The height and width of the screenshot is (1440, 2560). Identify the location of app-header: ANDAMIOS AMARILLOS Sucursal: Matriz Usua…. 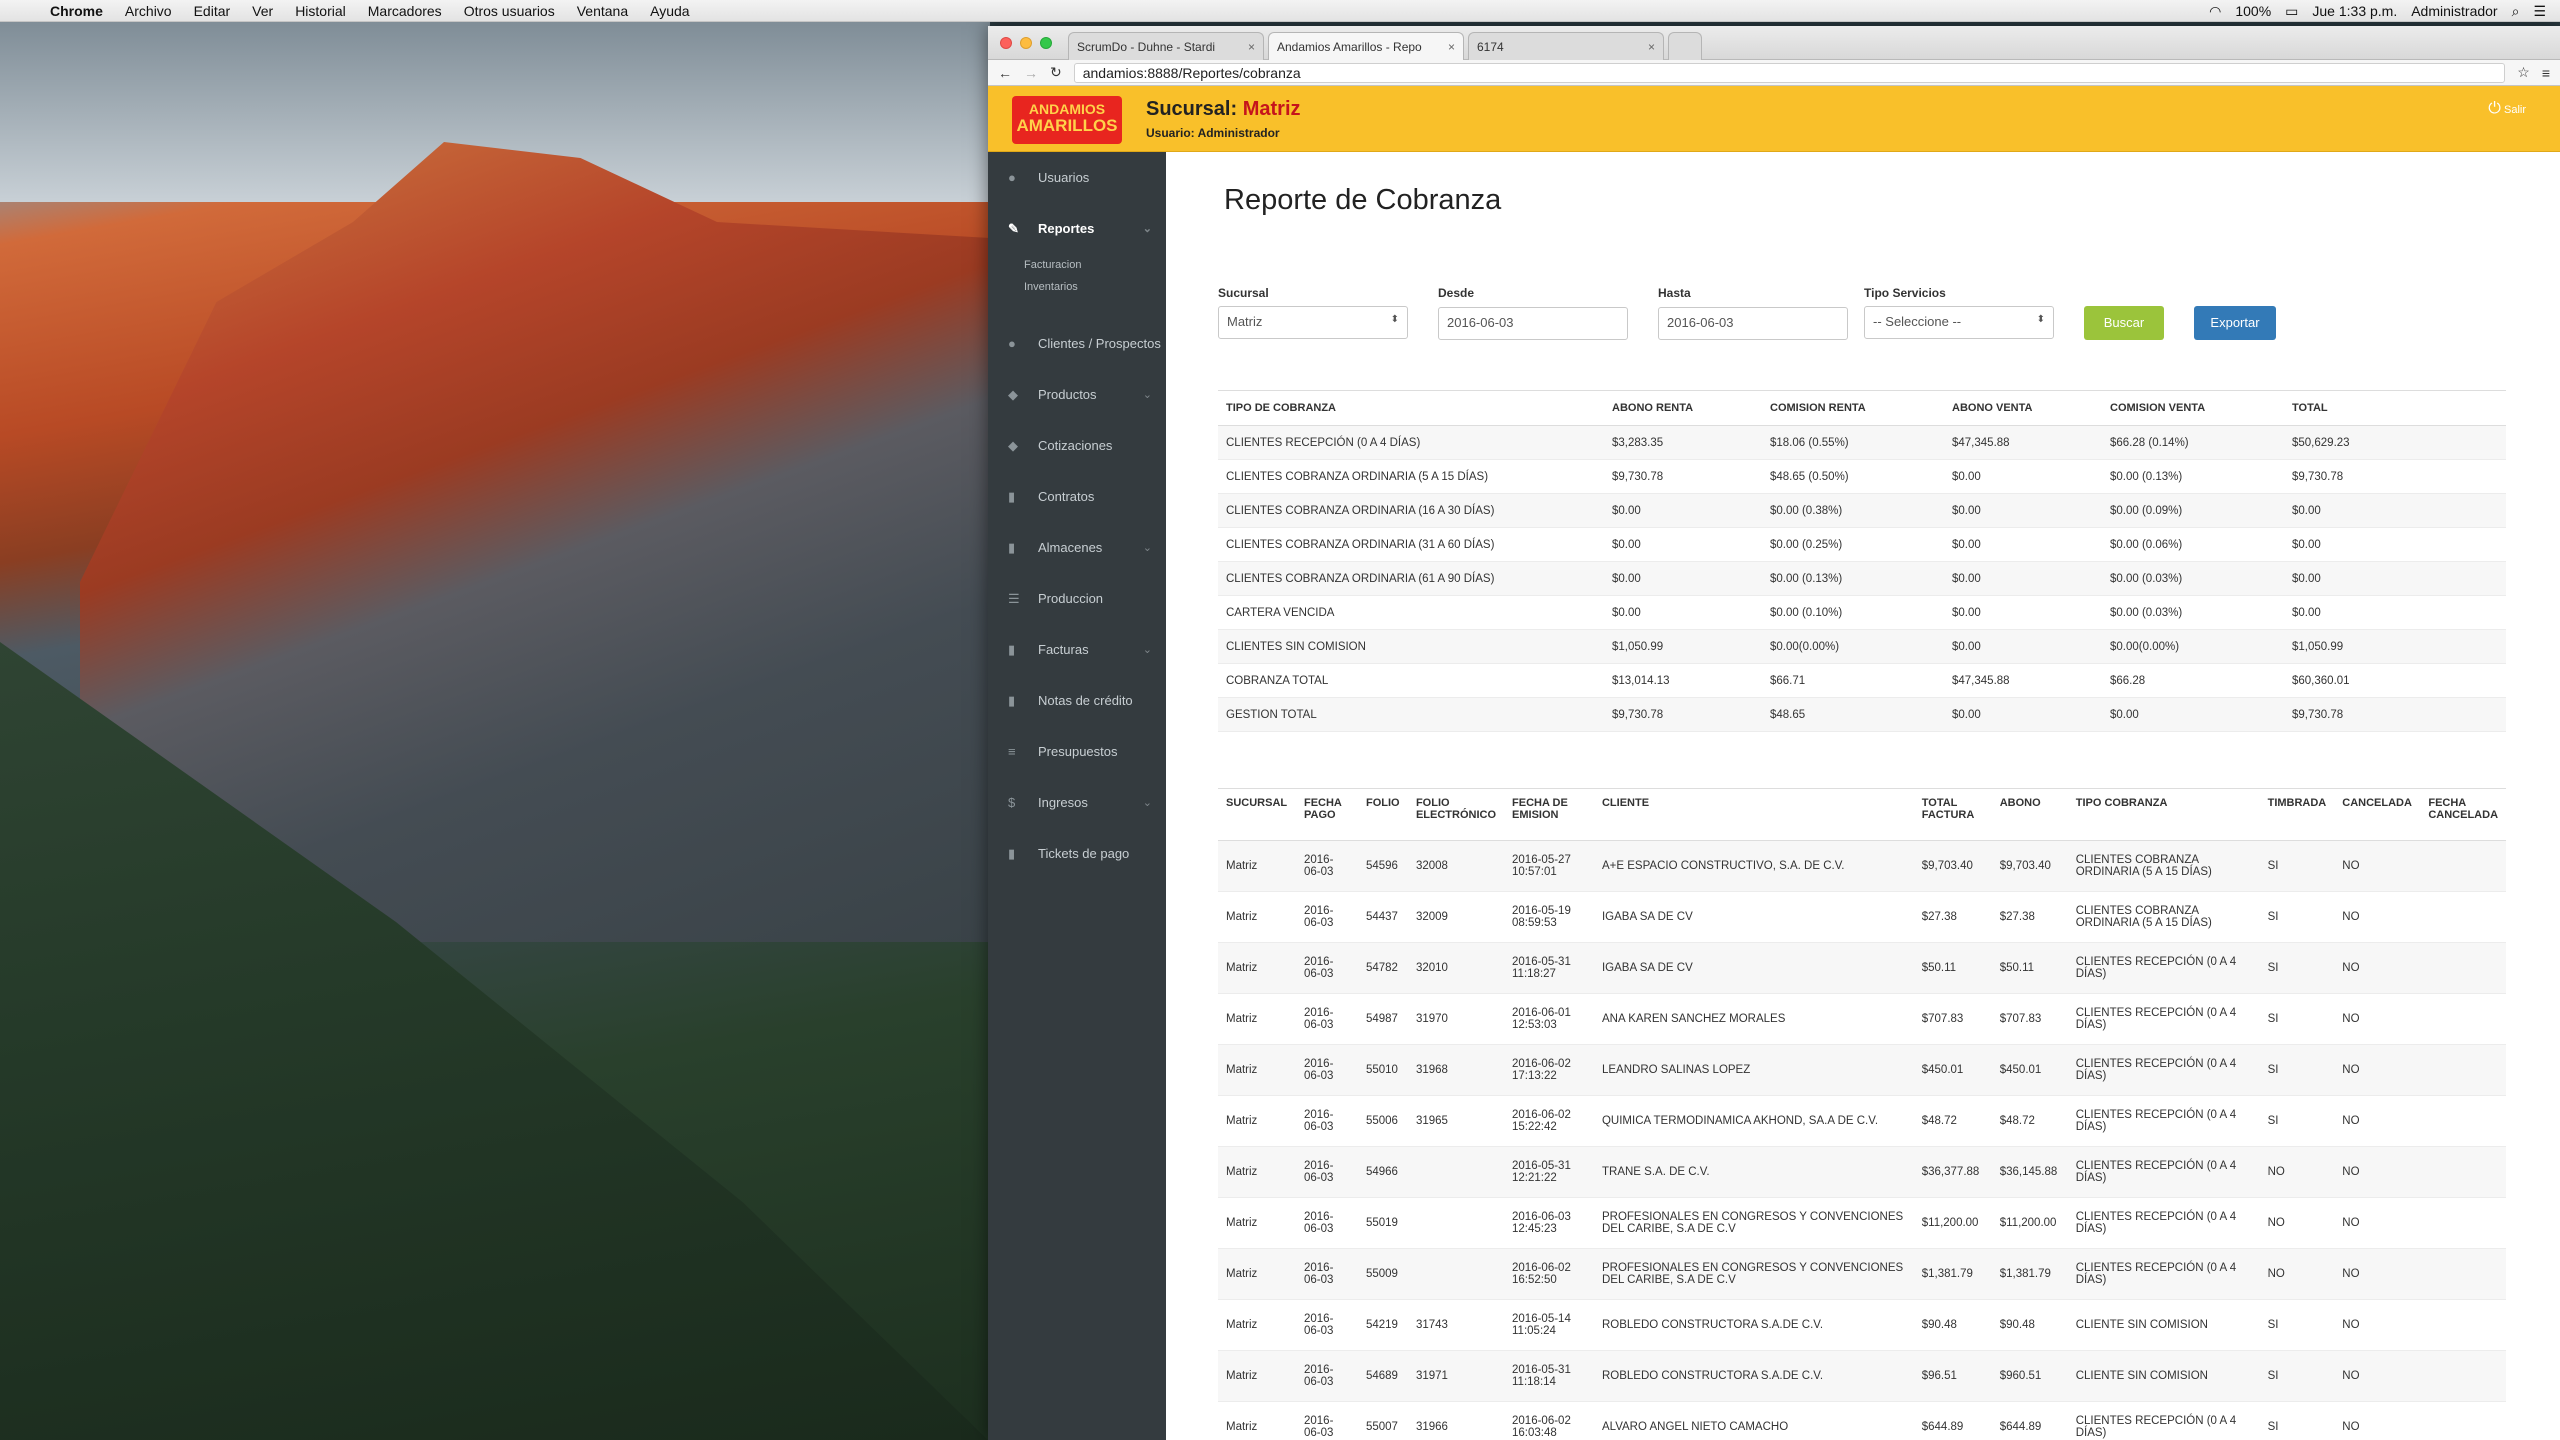
(1774, 119).